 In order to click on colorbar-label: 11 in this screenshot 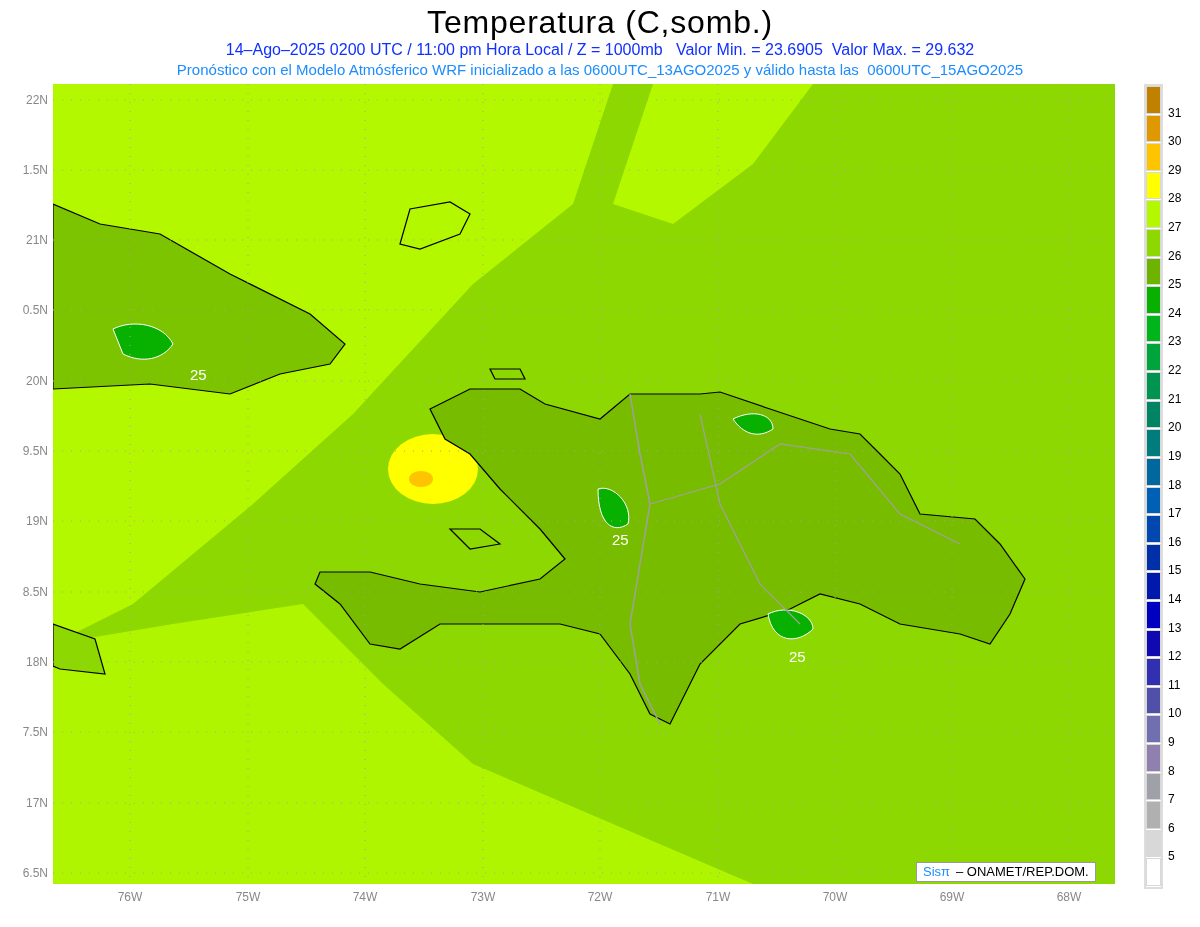, I will do `click(1174, 684)`.